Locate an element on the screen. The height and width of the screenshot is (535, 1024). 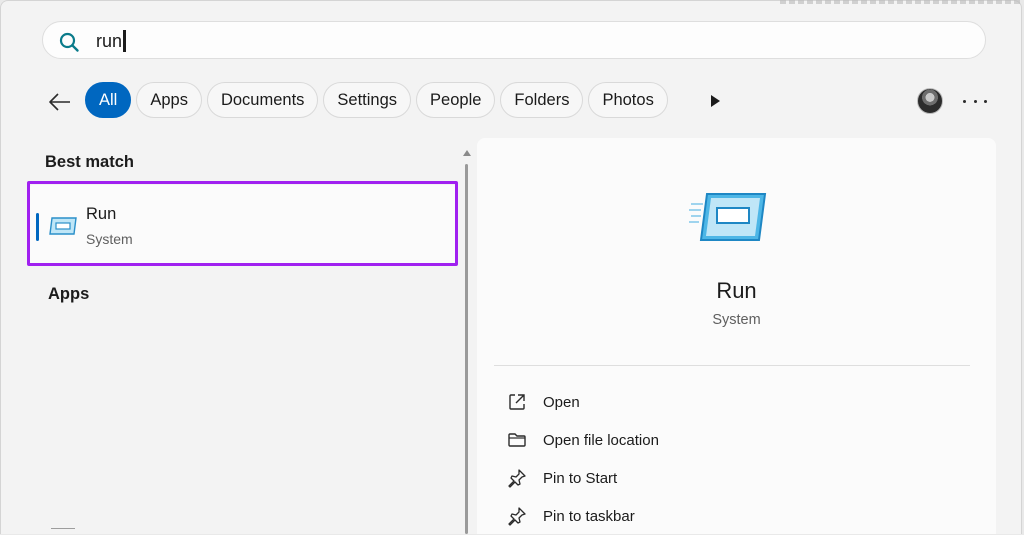
apps-heading: Apps is located at coordinates (69, 294).